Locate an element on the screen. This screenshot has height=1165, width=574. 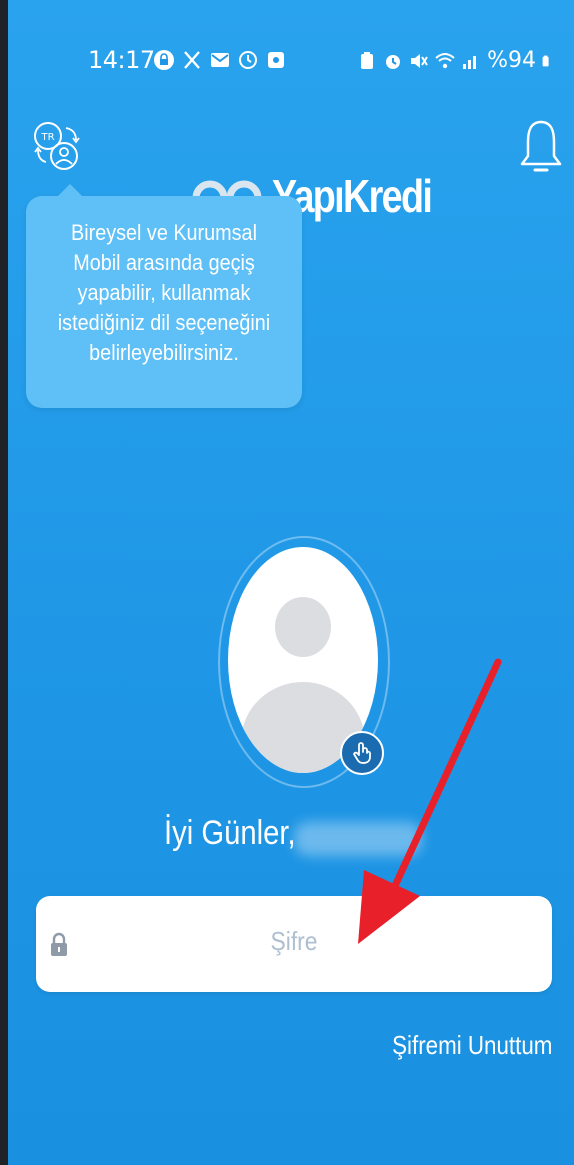
notification-icons is located at coordinates (220, 60).